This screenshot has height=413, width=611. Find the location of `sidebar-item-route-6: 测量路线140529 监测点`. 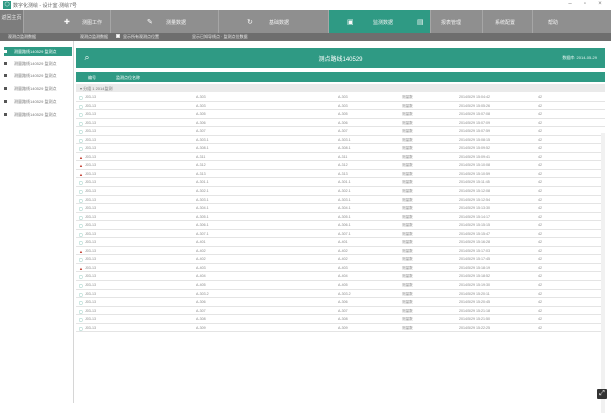

sidebar-item-route-6: 测量路线140529 监测点 is located at coordinates (38, 114).